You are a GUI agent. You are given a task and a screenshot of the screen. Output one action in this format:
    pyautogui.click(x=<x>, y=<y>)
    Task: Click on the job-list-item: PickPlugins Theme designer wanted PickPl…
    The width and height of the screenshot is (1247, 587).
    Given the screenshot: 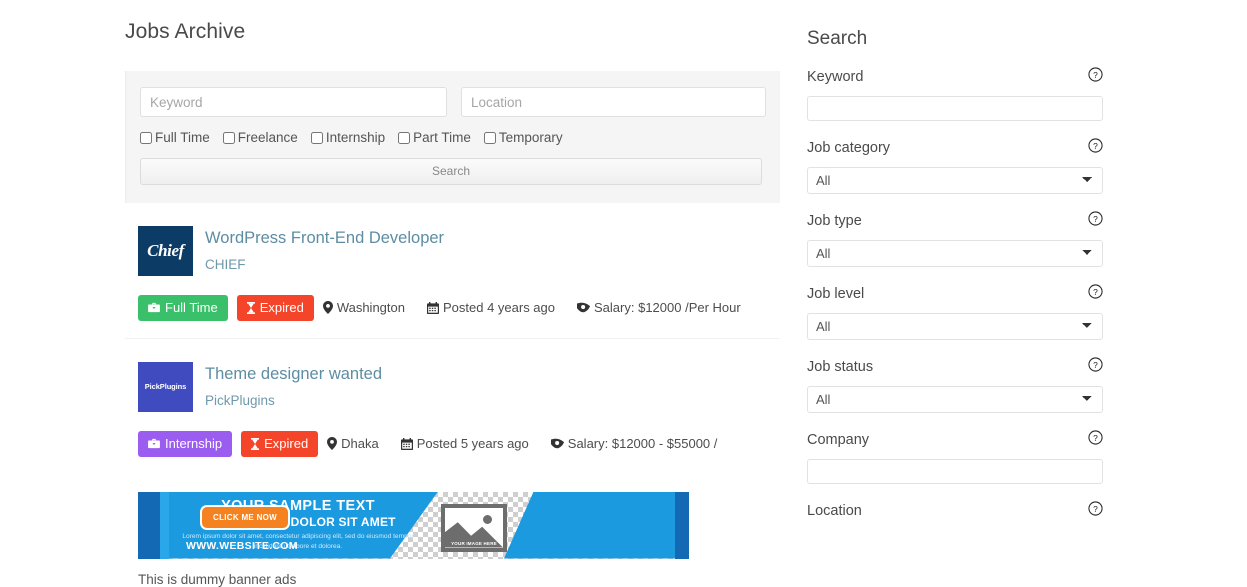 What is the action you would take?
    pyautogui.click(x=452, y=406)
    